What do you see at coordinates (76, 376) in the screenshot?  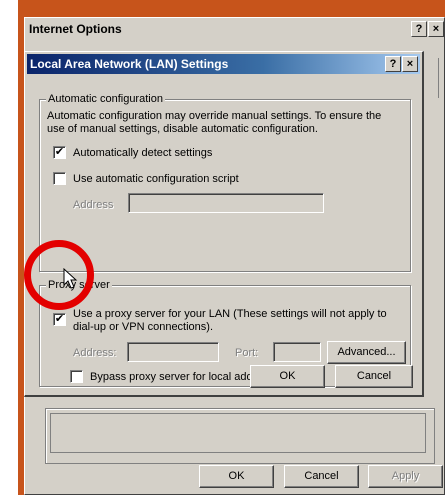 I see `bypass-proxy-checkbox` at bounding box center [76, 376].